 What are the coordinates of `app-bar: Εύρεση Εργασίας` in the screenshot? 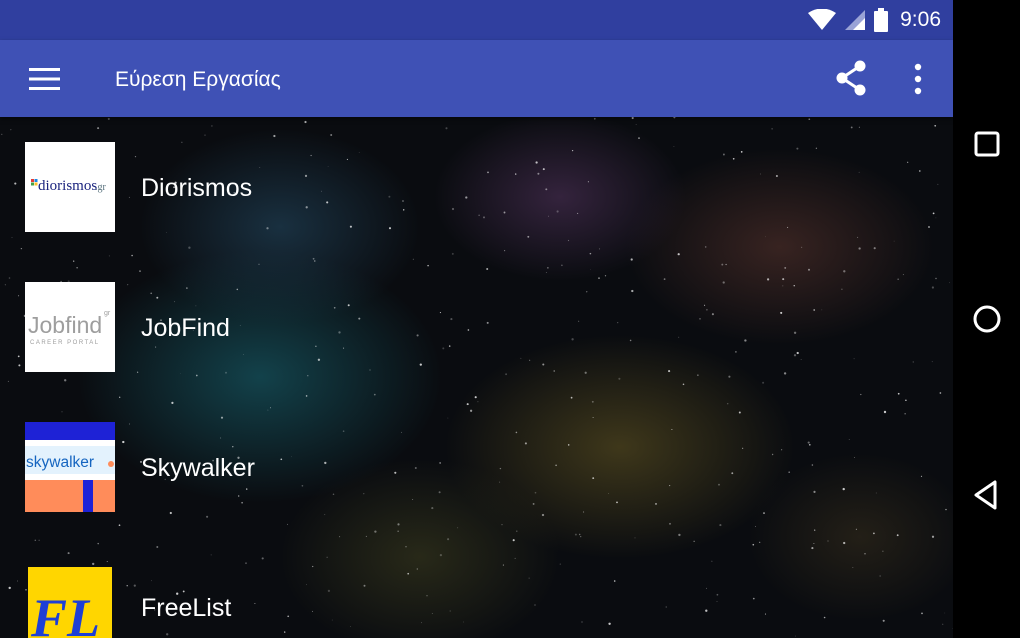 It's located at (476, 78).